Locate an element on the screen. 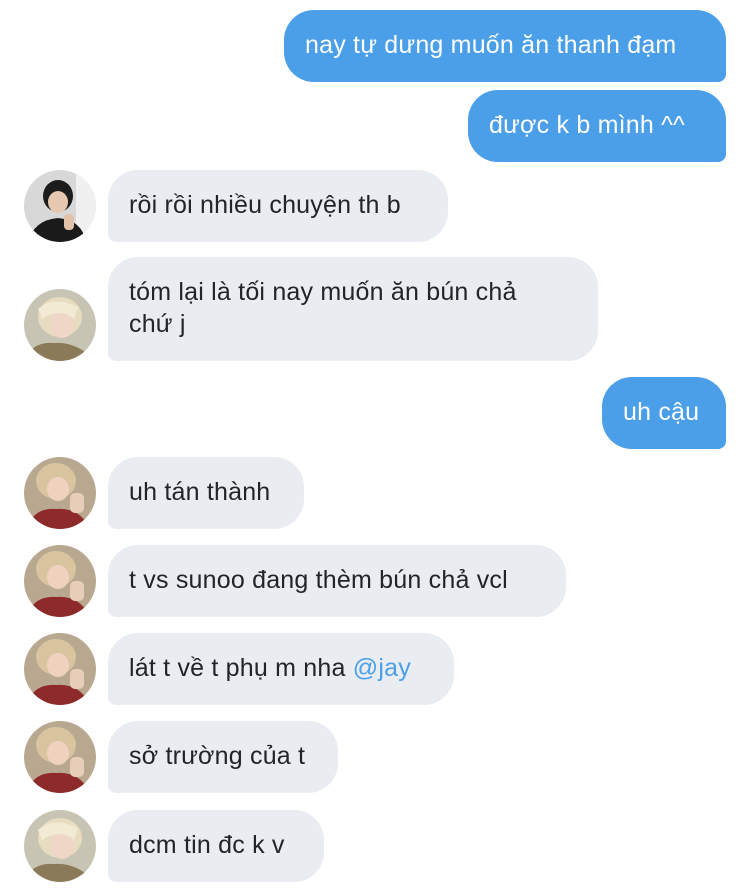 The image size is (750, 888). user-mention-link: @jay is located at coordinates (382, 668).